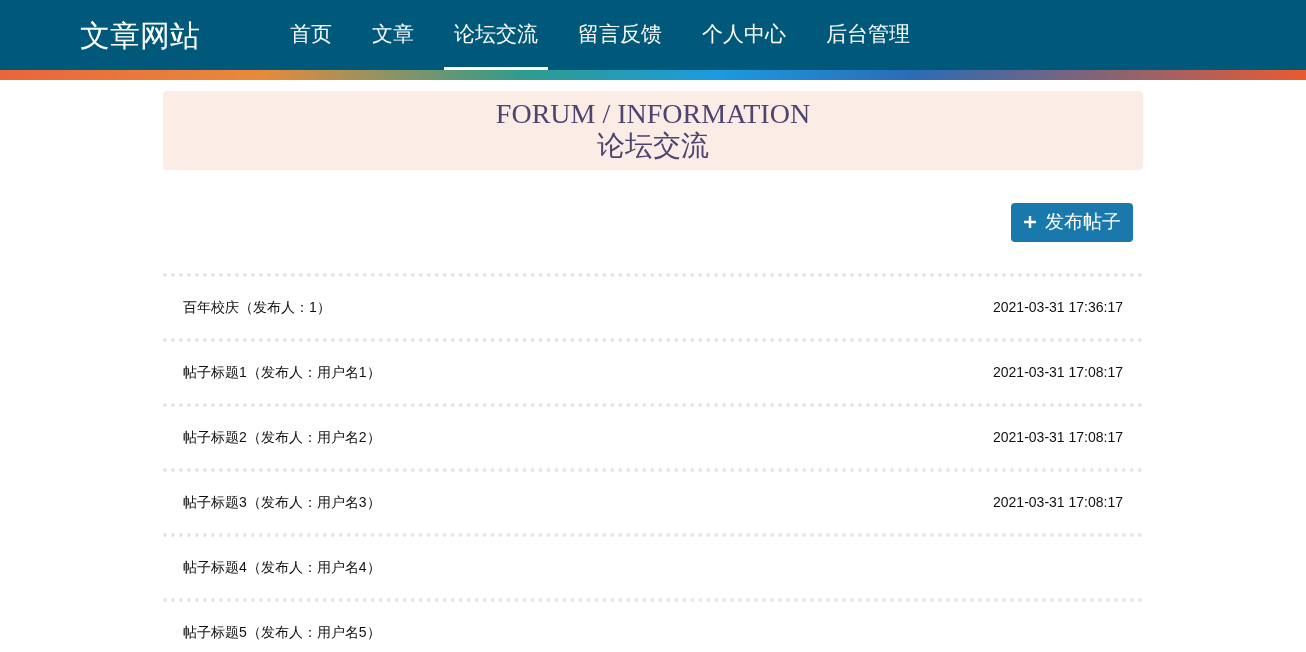  What do you see at coordinates (282, 632) in the screenshot?
I see `post-title-link: 帖子标题5（发布人：用户名5）` at bounding box center [282, 632].